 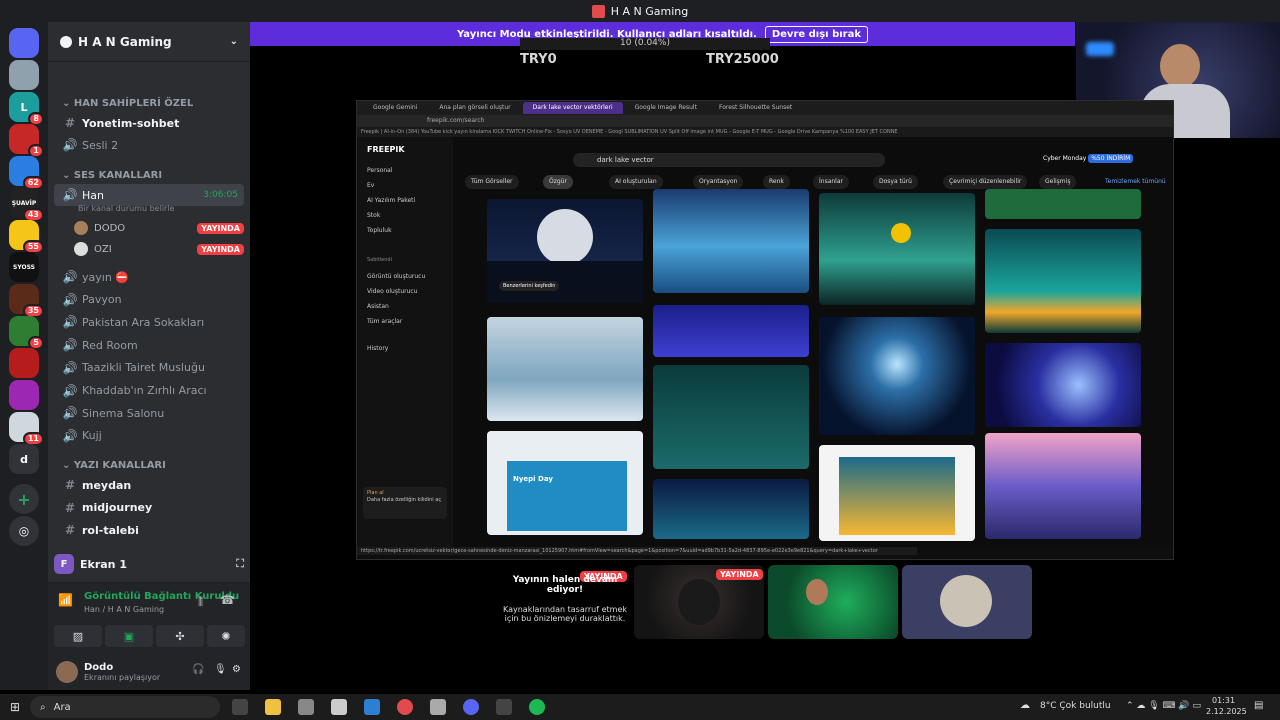 I want to click on clock-time: 01:31, so click(x=1223, y=700).